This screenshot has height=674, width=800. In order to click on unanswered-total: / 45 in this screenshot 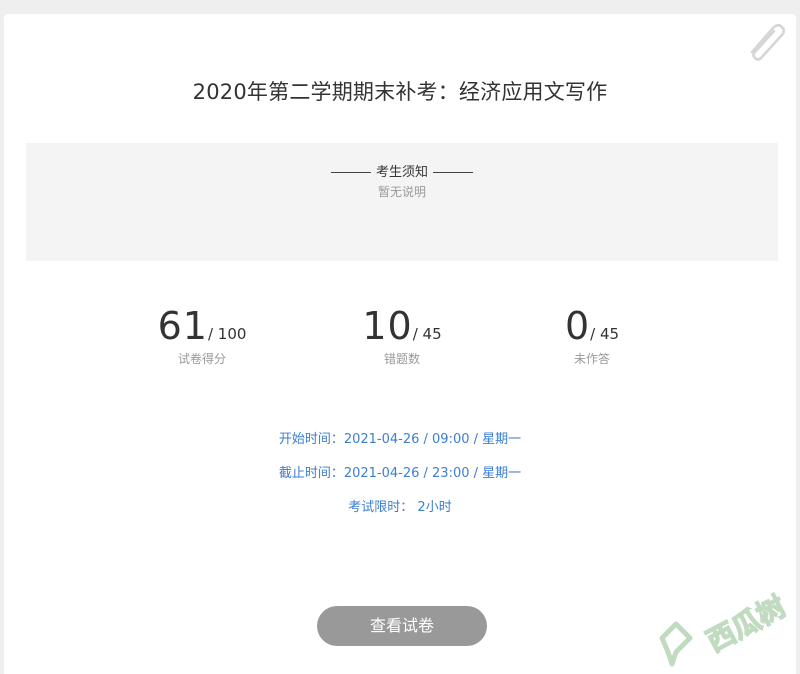, I will do `click(605, 334)`.